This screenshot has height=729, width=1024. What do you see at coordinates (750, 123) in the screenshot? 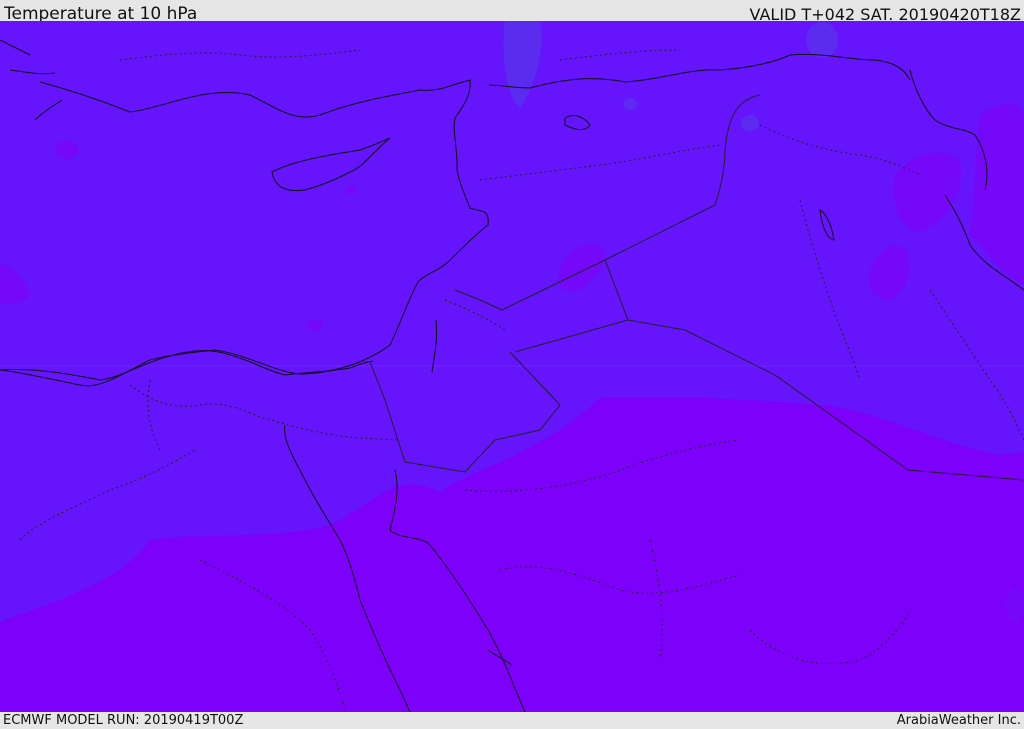
I see `cool-patch-syria` at bounding box center [750, 123].